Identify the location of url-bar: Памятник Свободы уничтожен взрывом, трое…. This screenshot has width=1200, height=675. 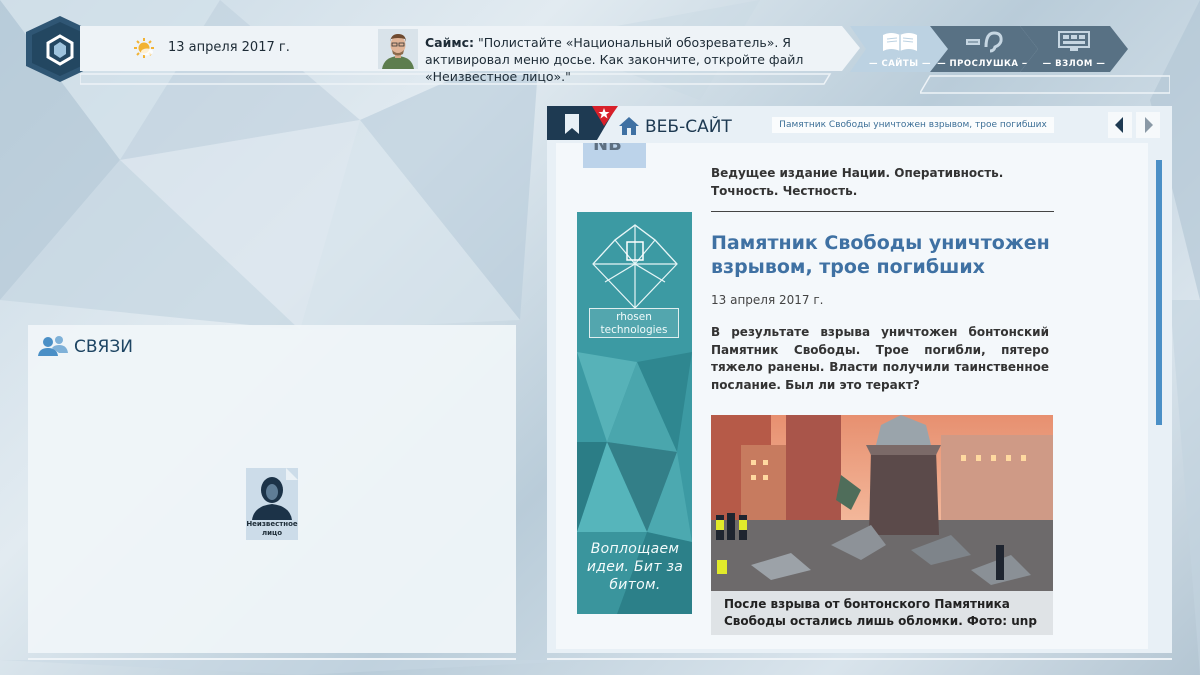
(913, 125).